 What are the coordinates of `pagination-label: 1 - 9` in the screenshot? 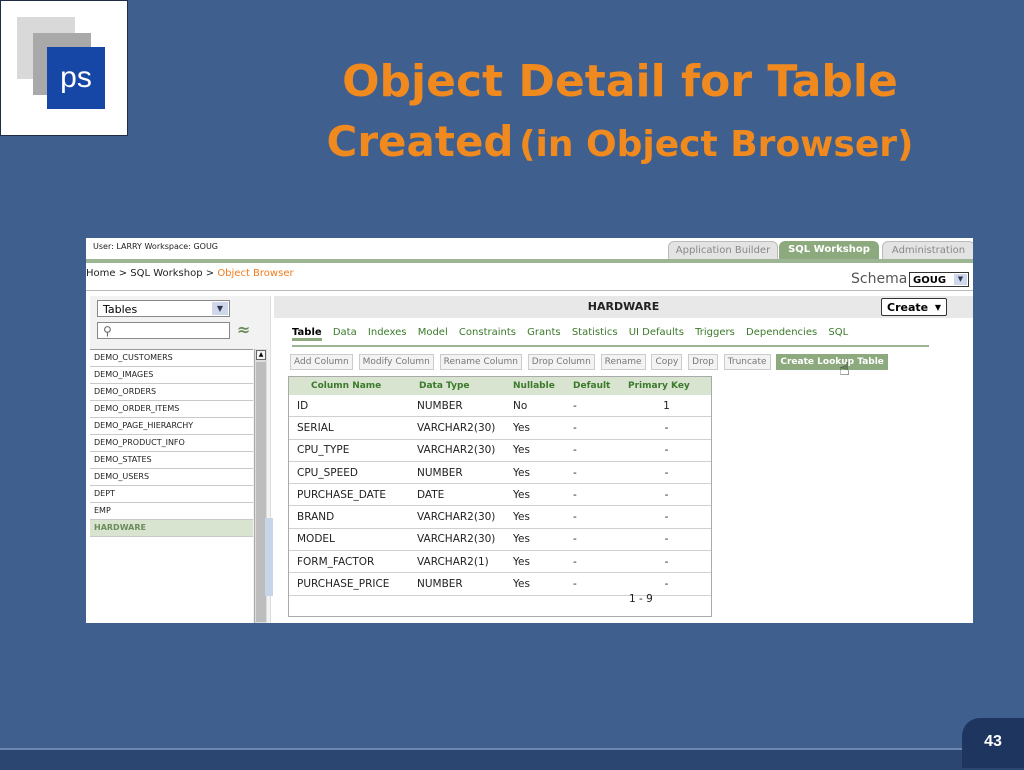 It's located at (641, 599).